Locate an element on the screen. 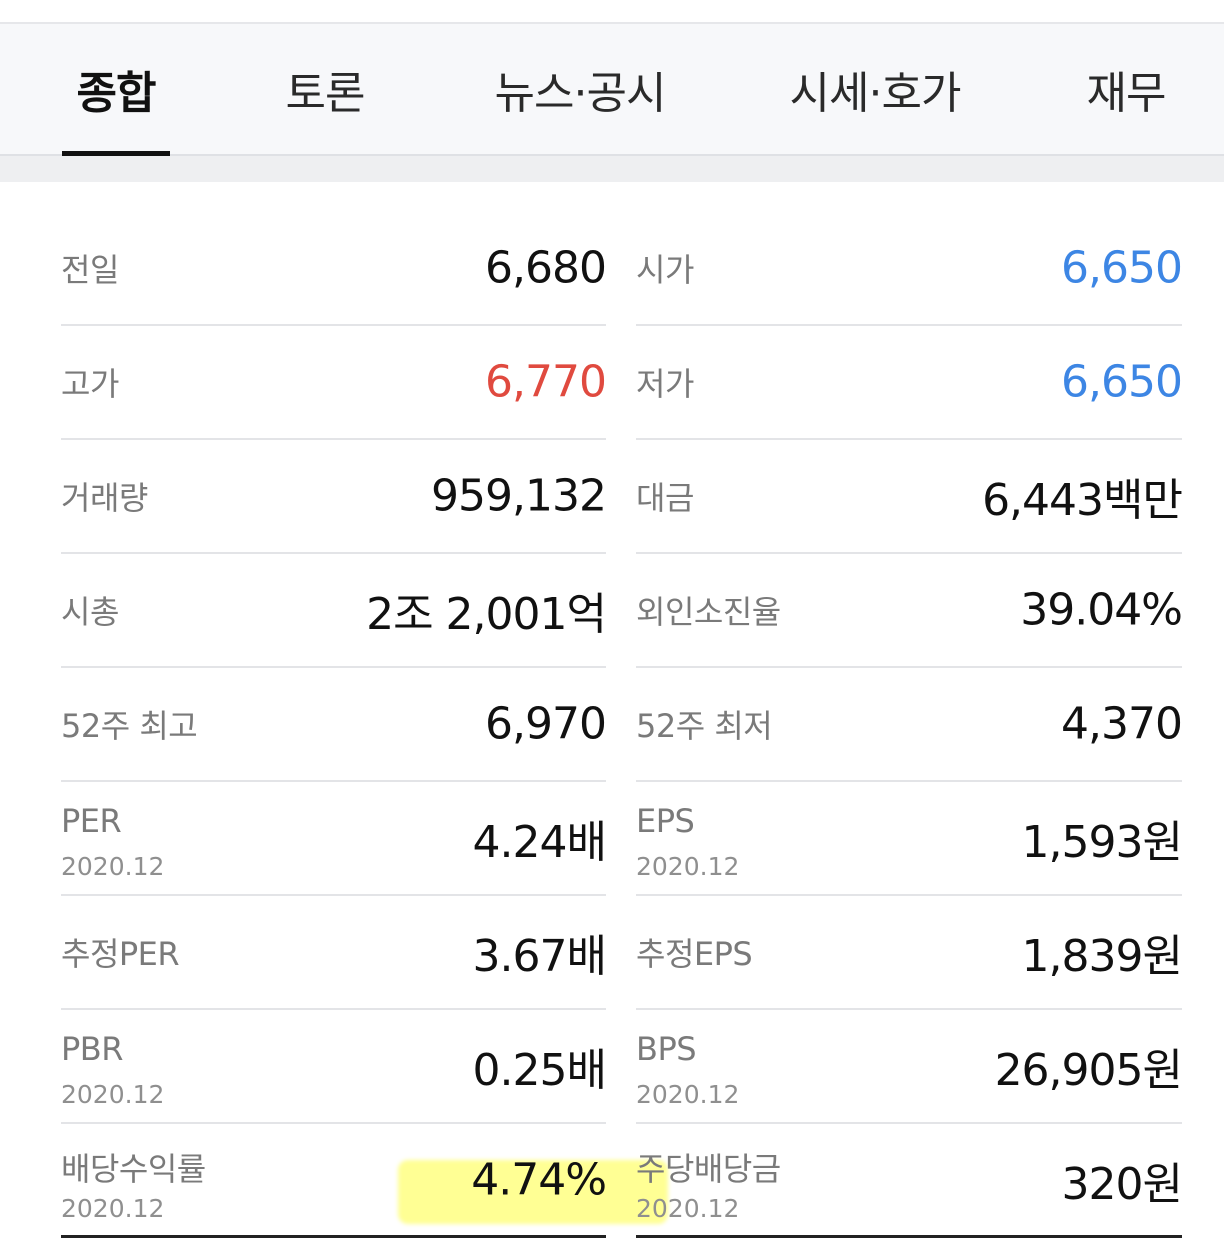 The height and width of the screenshot is (1257, 1224). row-previous-close: 전일 6,680 is located at coordinates (334, 269).